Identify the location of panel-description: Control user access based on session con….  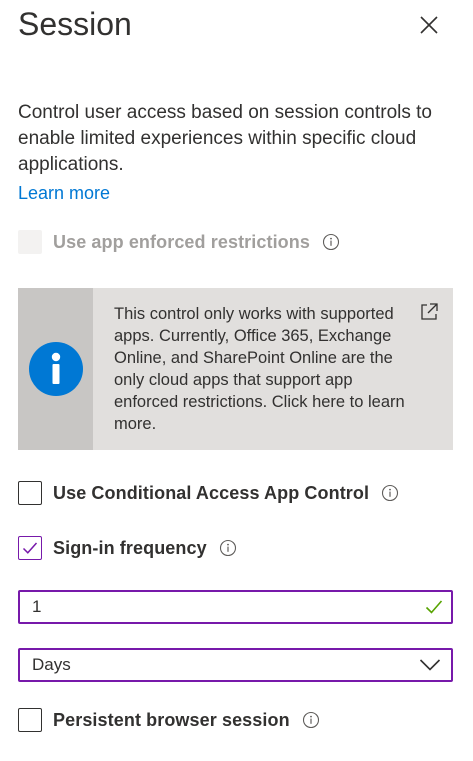
(225, 138).